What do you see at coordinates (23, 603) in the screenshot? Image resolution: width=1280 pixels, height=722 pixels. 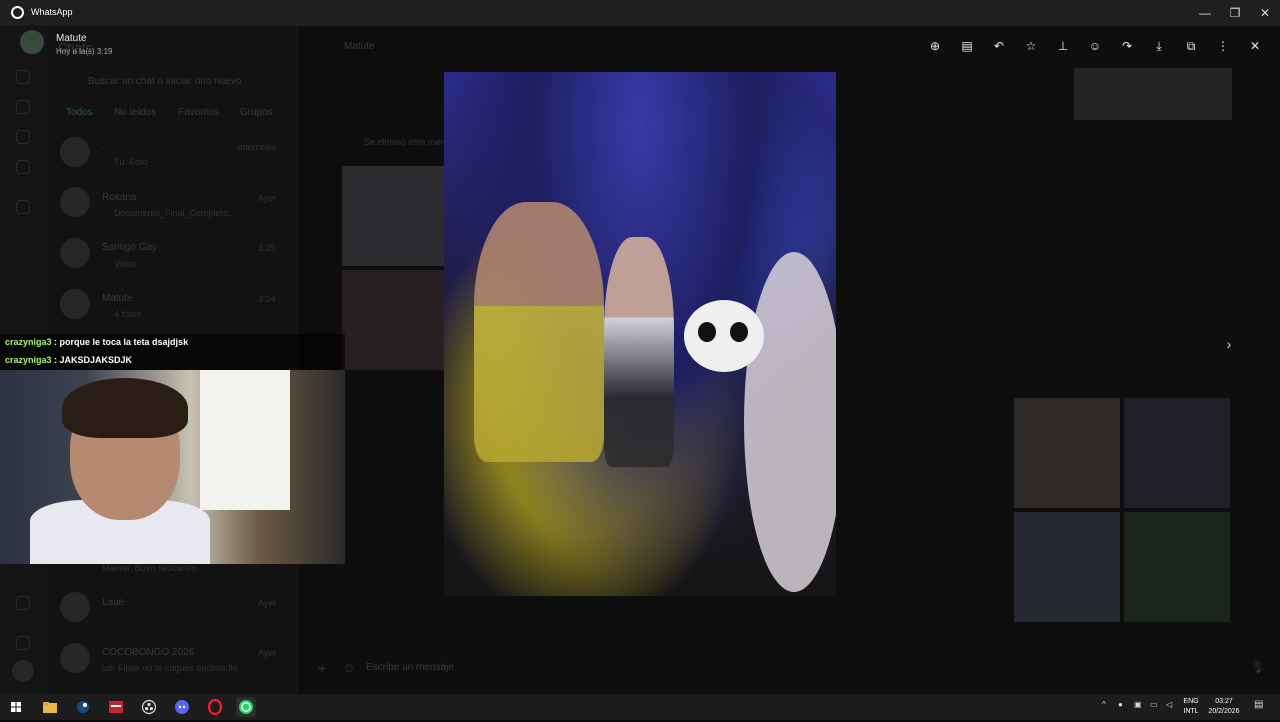 I see `media-nav-icon` at bounding box center [23, 603].